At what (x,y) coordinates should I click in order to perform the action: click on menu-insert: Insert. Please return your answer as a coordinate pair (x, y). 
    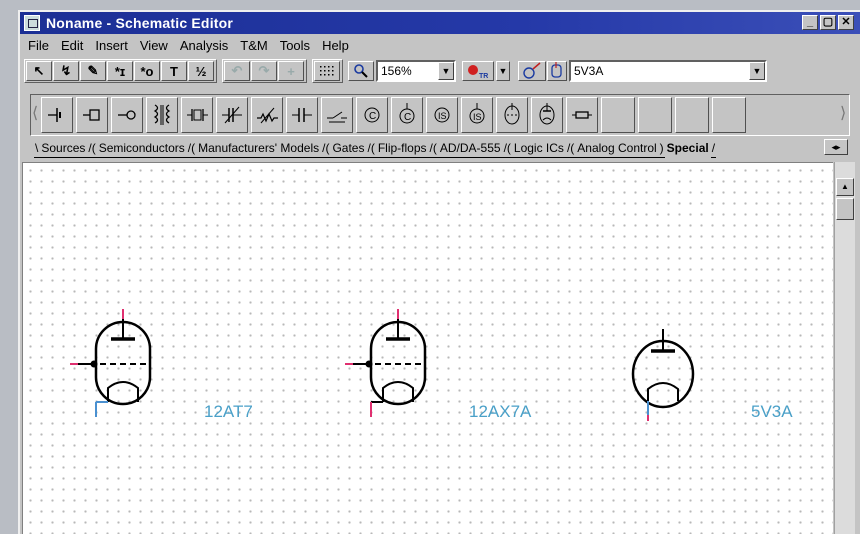
    Looking at the image, I should click on (111, 45).